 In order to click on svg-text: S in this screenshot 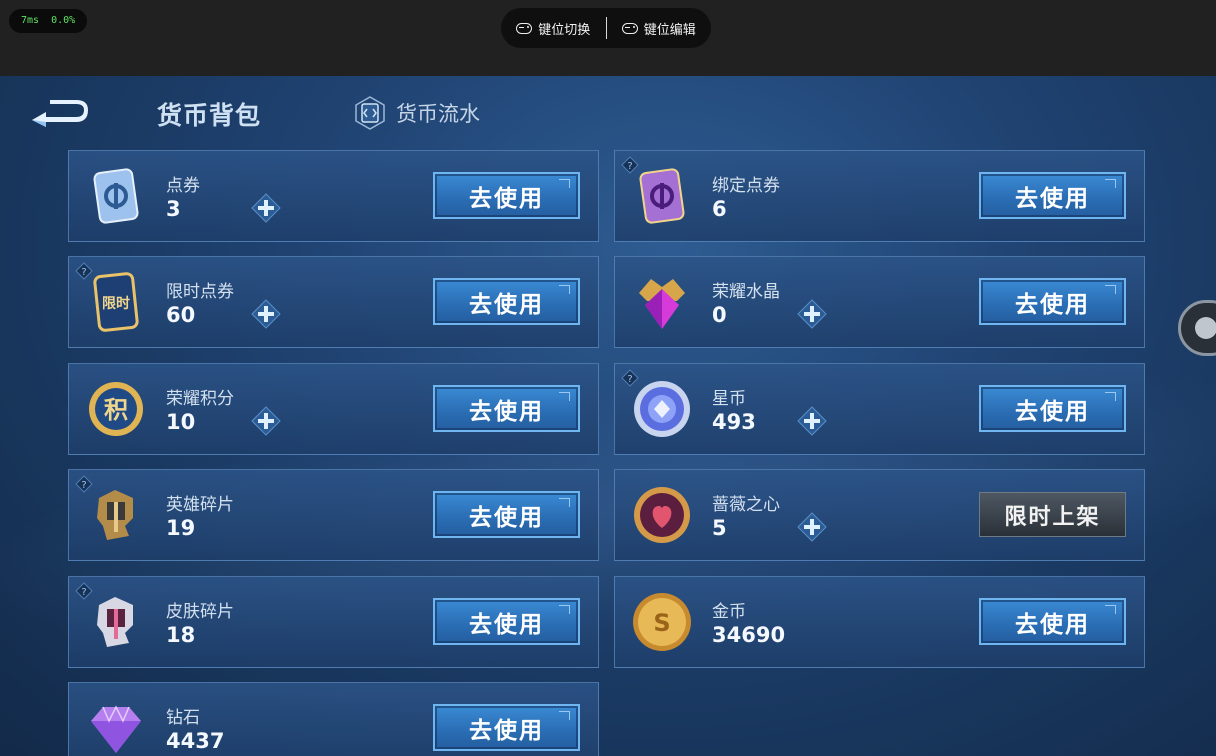, I will do `click(661, 623)`.